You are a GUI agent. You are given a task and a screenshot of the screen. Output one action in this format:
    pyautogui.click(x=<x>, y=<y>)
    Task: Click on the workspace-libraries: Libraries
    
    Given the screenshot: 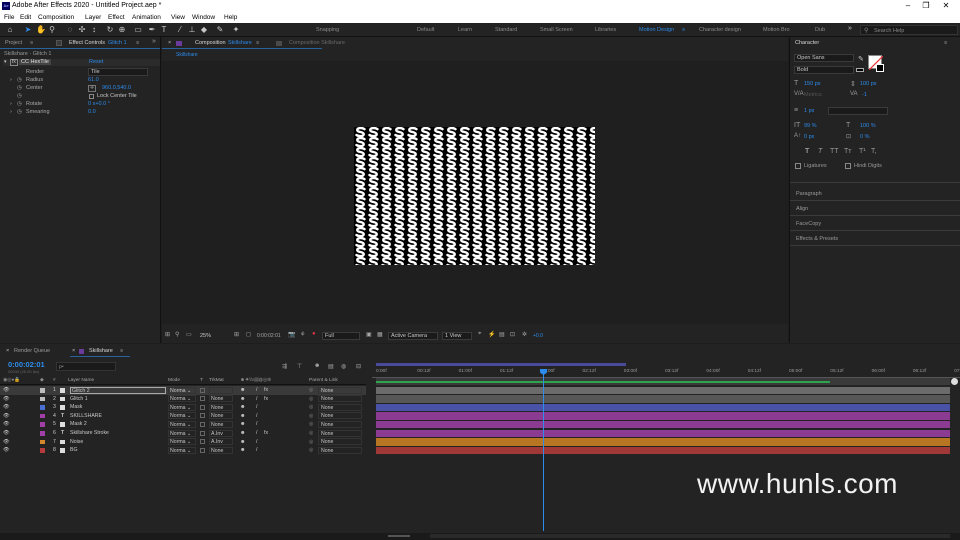 What is the action you would take?
    pyautogui.click(x=605, y=30)
    